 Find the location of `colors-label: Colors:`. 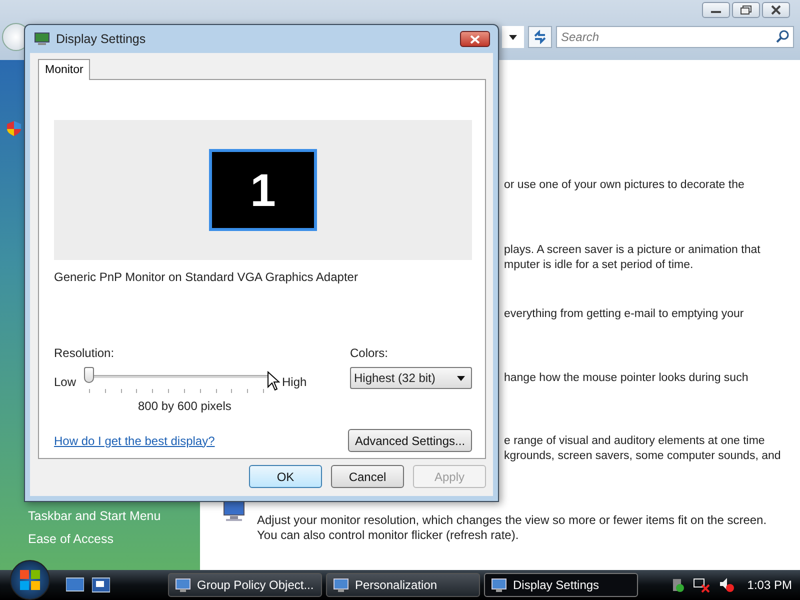

colors-label: Colors: is located at coordinates (370, 353).